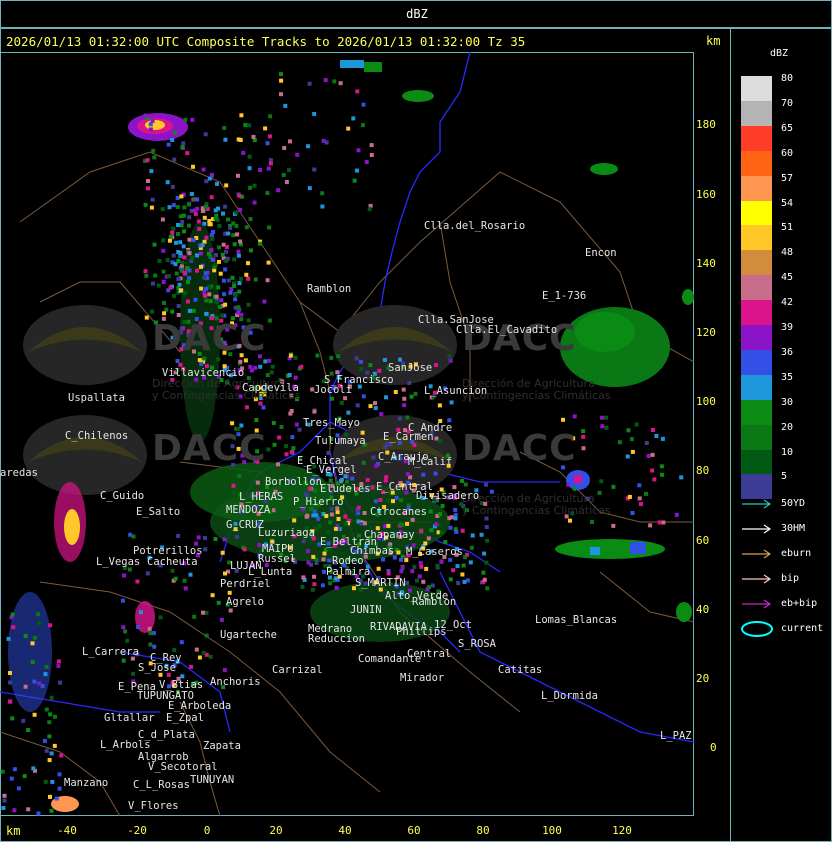  I want to click on y-tick: 40, so click(703, 609).